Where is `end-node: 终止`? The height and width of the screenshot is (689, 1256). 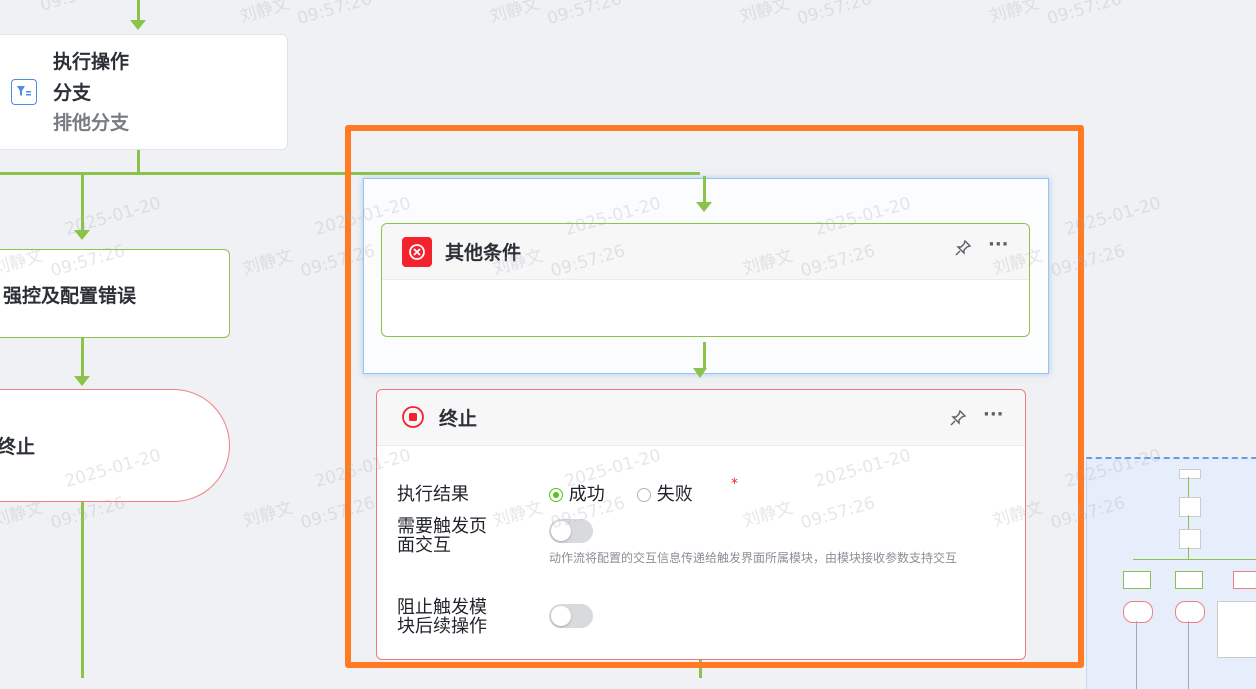
end-node: 终止 is located at coordinates (115, 445).